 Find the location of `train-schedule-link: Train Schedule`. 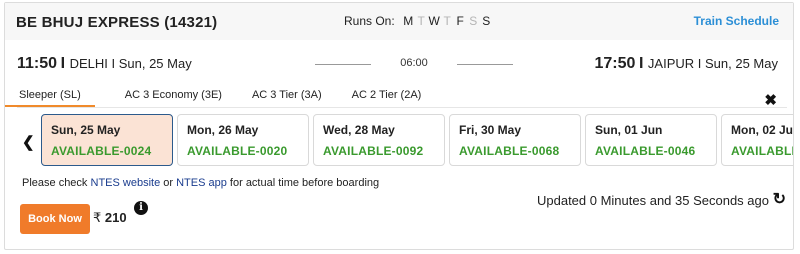

train-schedule-link: Train Schedule is located at coordinates (736, 21).